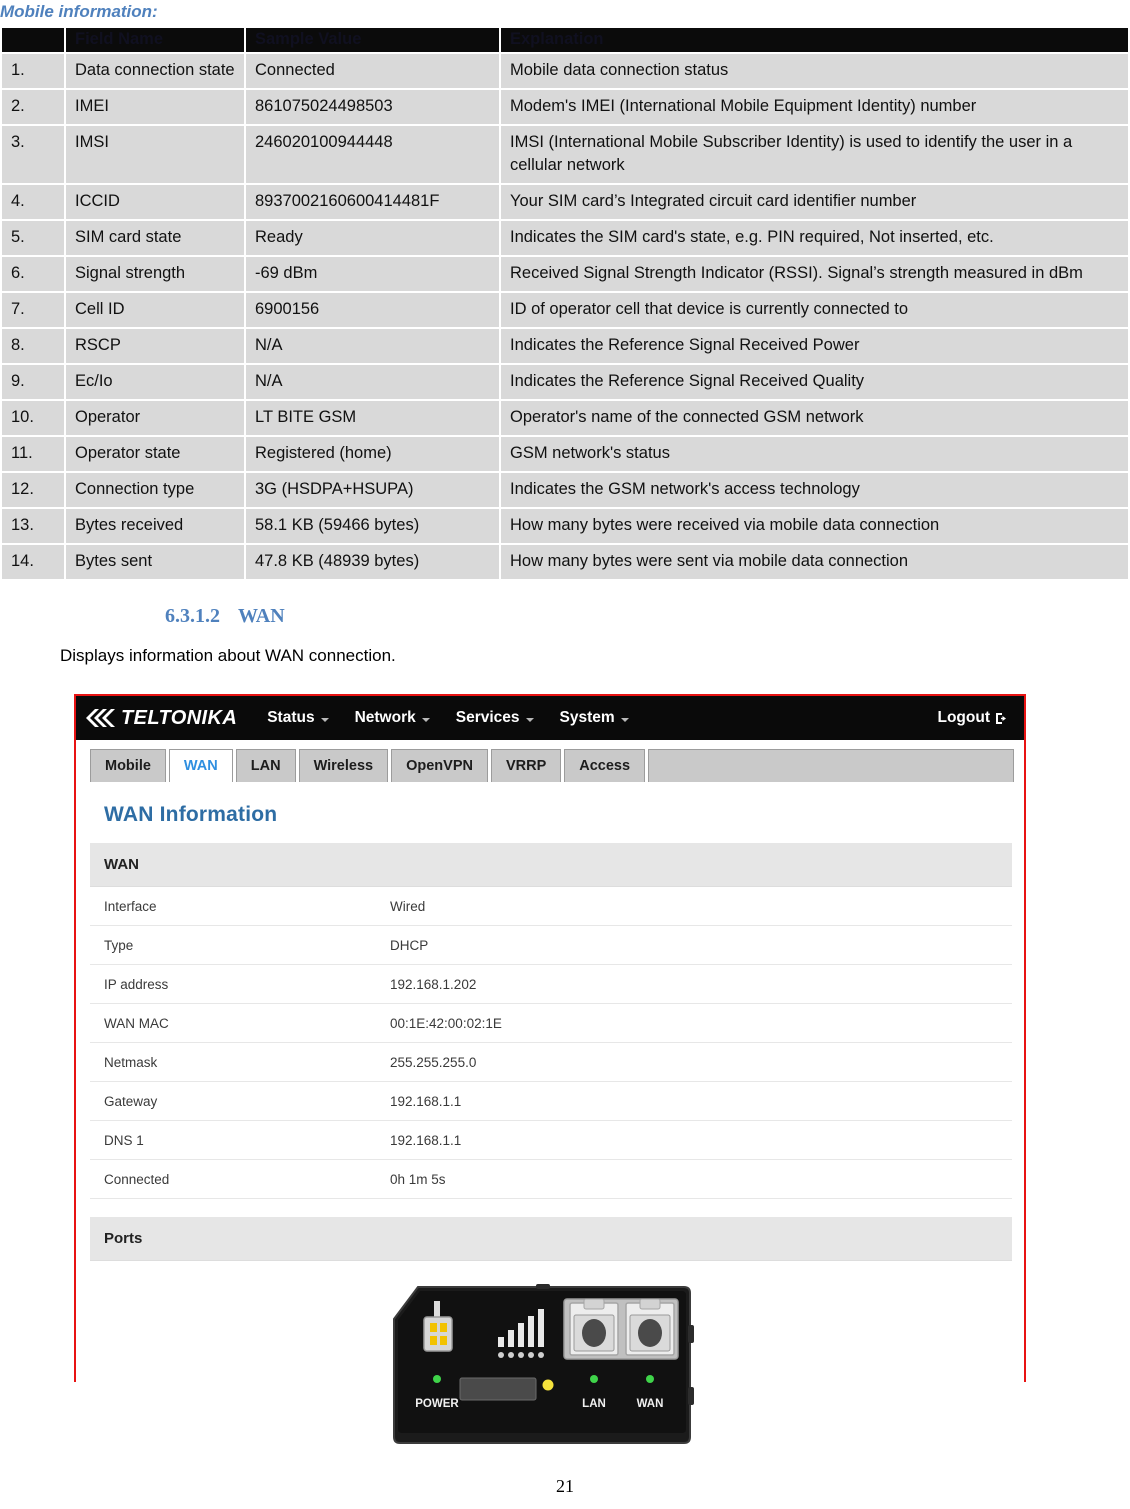  I want to click on row-index: 13., so click(33, 526).